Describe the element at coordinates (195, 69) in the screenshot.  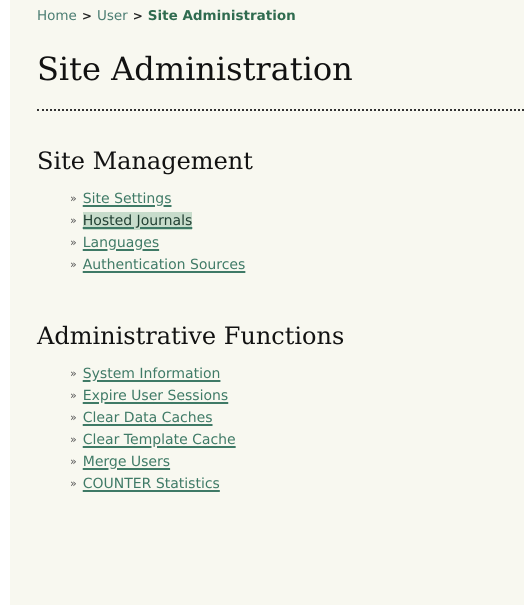
I see `page-title: Site Administration` at that location.